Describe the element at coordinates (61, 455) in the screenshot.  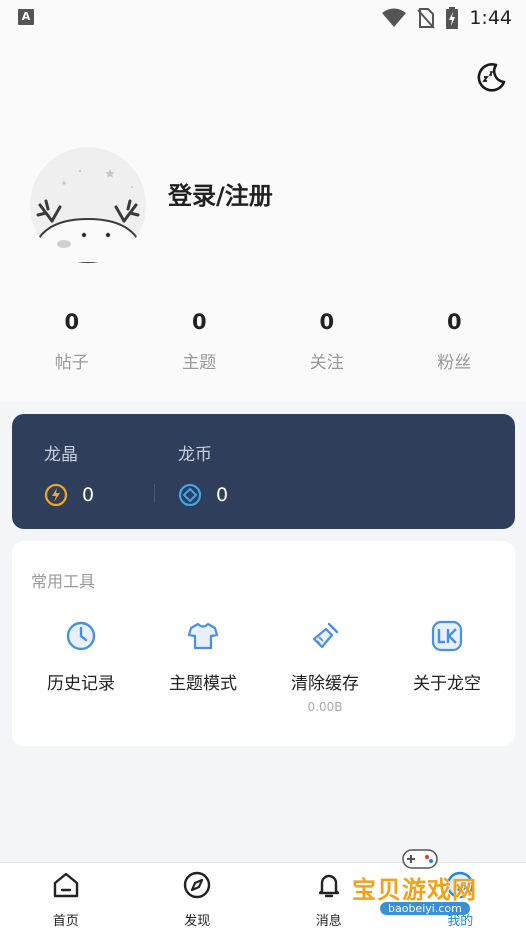
I see `wallet-label: 龙晶` at that location.